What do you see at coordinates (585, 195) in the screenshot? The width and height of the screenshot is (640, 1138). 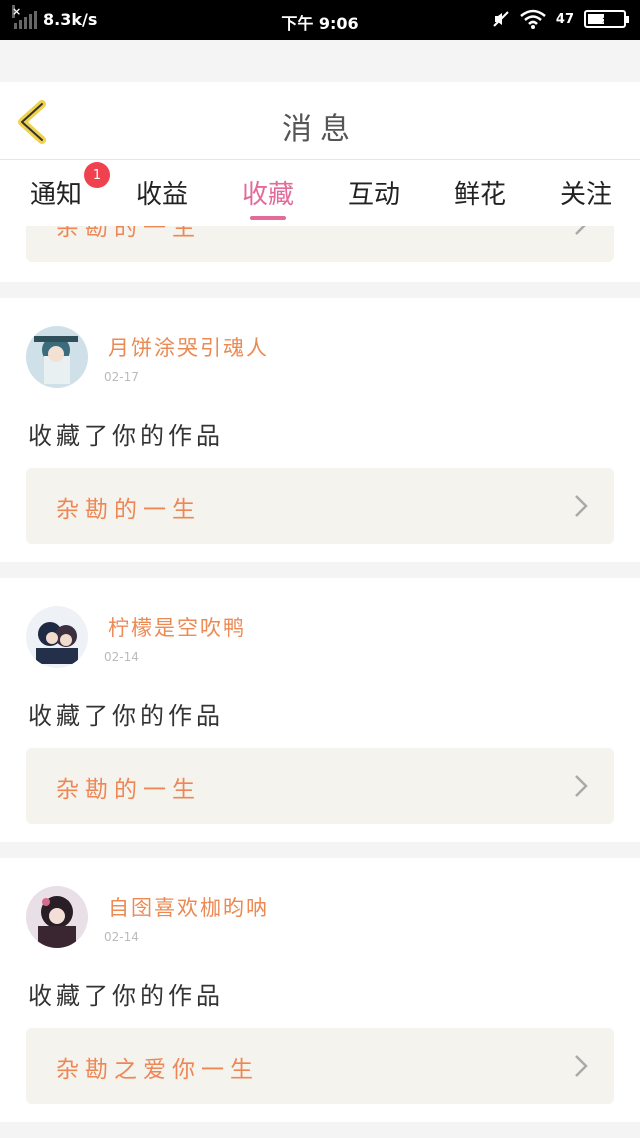 I see `tab-label: 关注` at bounding box center [585, 195].